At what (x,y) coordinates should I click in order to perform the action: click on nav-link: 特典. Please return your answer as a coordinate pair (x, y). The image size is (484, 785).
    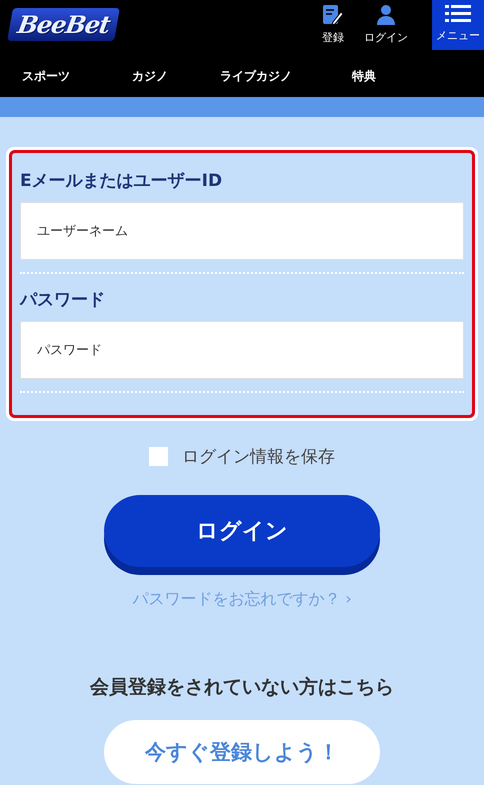
    Looking at the image, I should click on (364, 76).